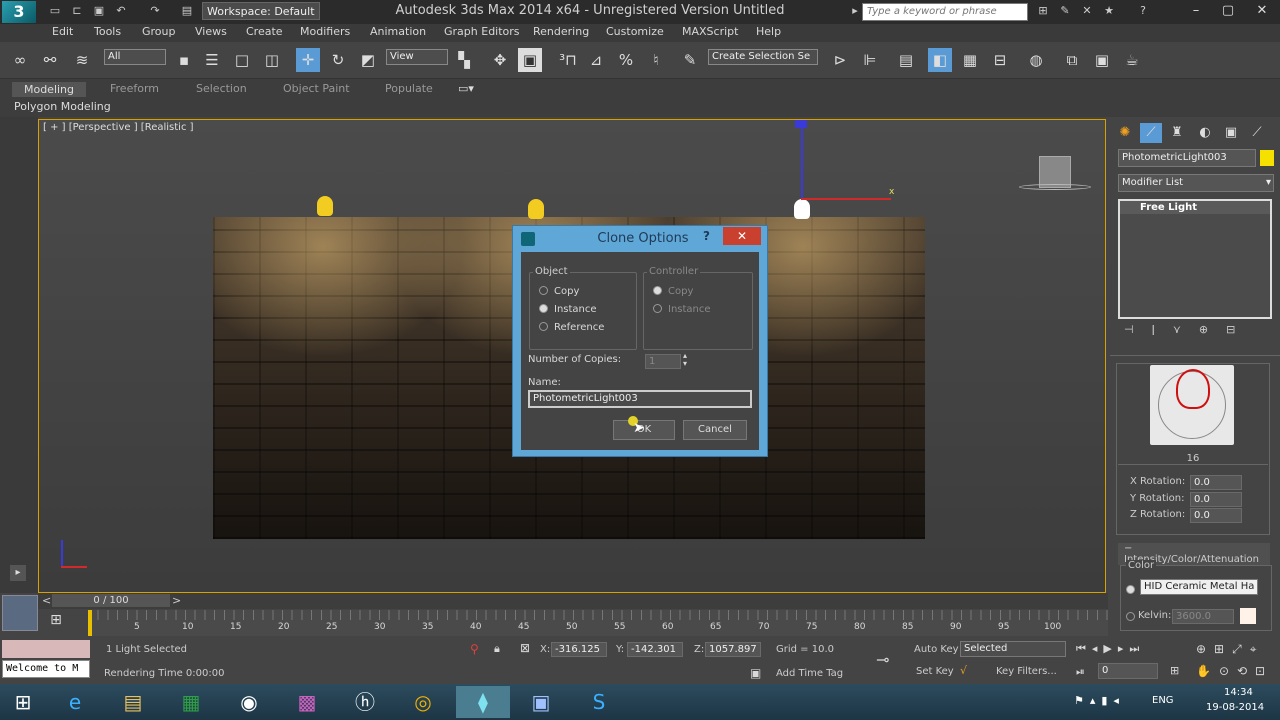 Image resolution: width=1280 pixels, height=720 pixels. Describe the element at coordinates (1099, 700) in the screenshot. I see `system-tray-icons: ⚑▴▮◂` at that location.